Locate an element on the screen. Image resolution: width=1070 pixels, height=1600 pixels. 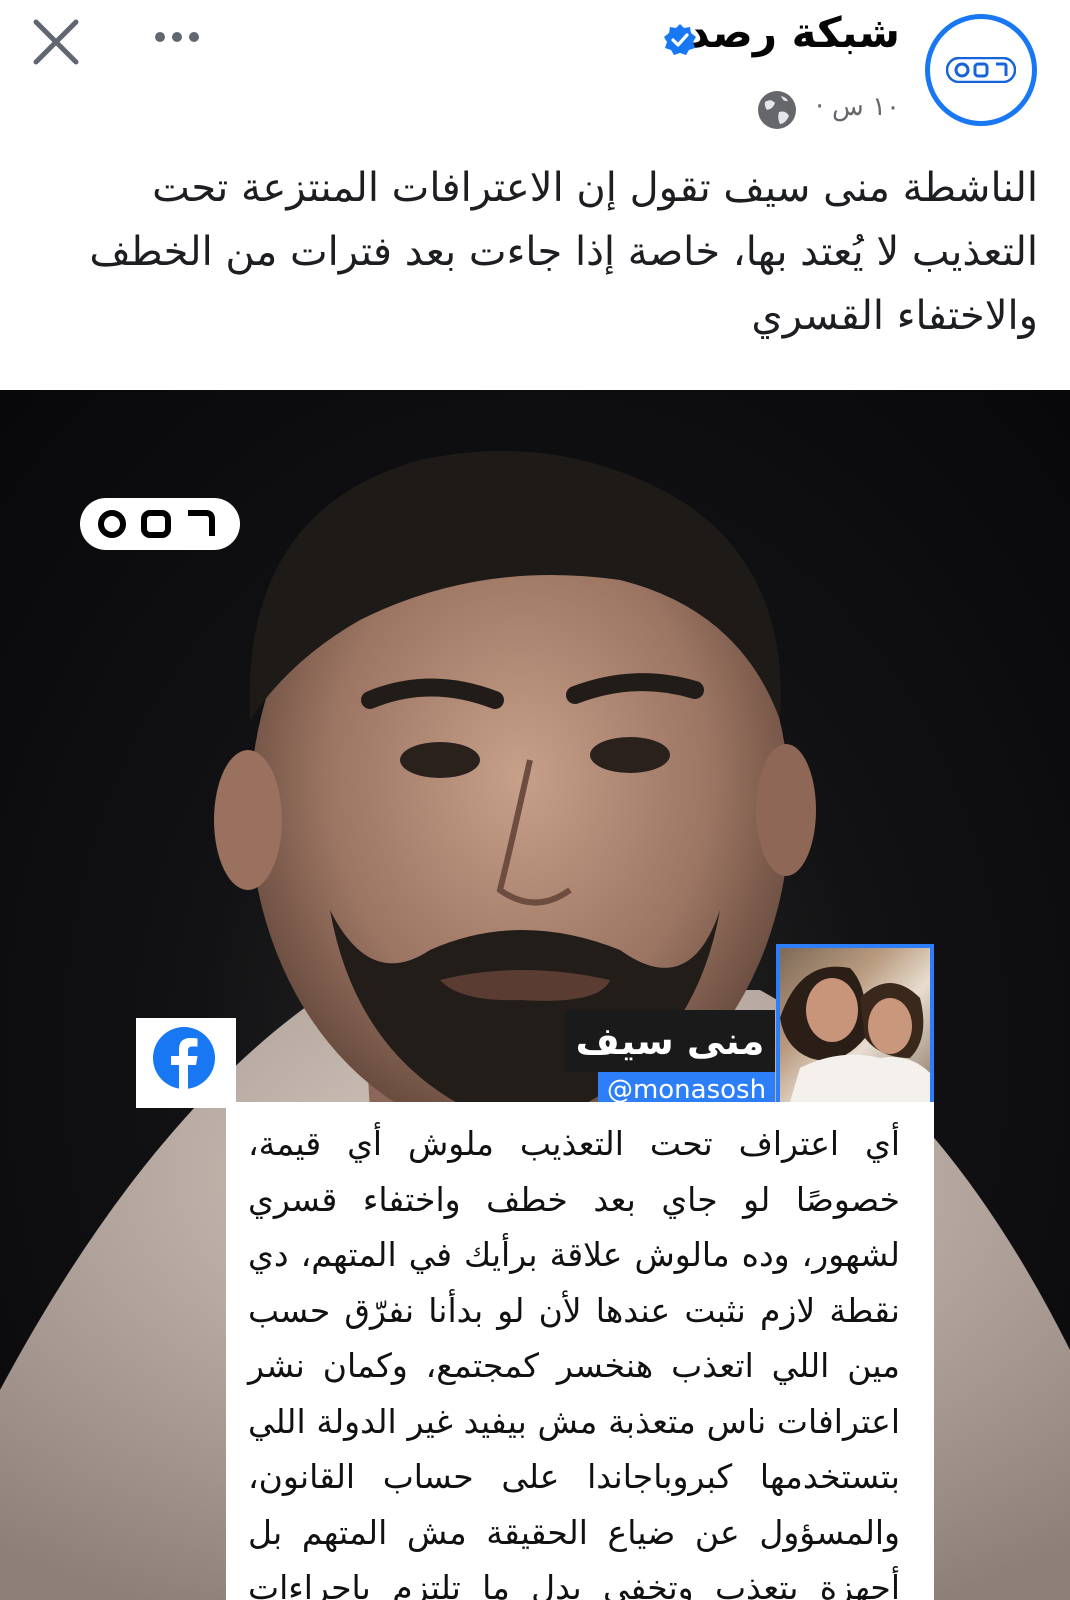
author-photo is located at coordinates (855, 1025).